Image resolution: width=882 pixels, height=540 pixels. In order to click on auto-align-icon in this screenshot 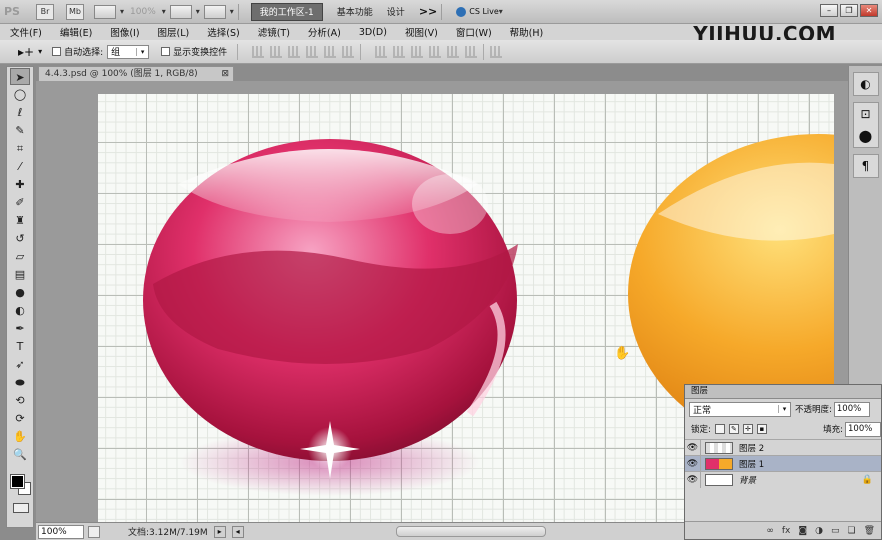, I will do `click(496, 51)`.